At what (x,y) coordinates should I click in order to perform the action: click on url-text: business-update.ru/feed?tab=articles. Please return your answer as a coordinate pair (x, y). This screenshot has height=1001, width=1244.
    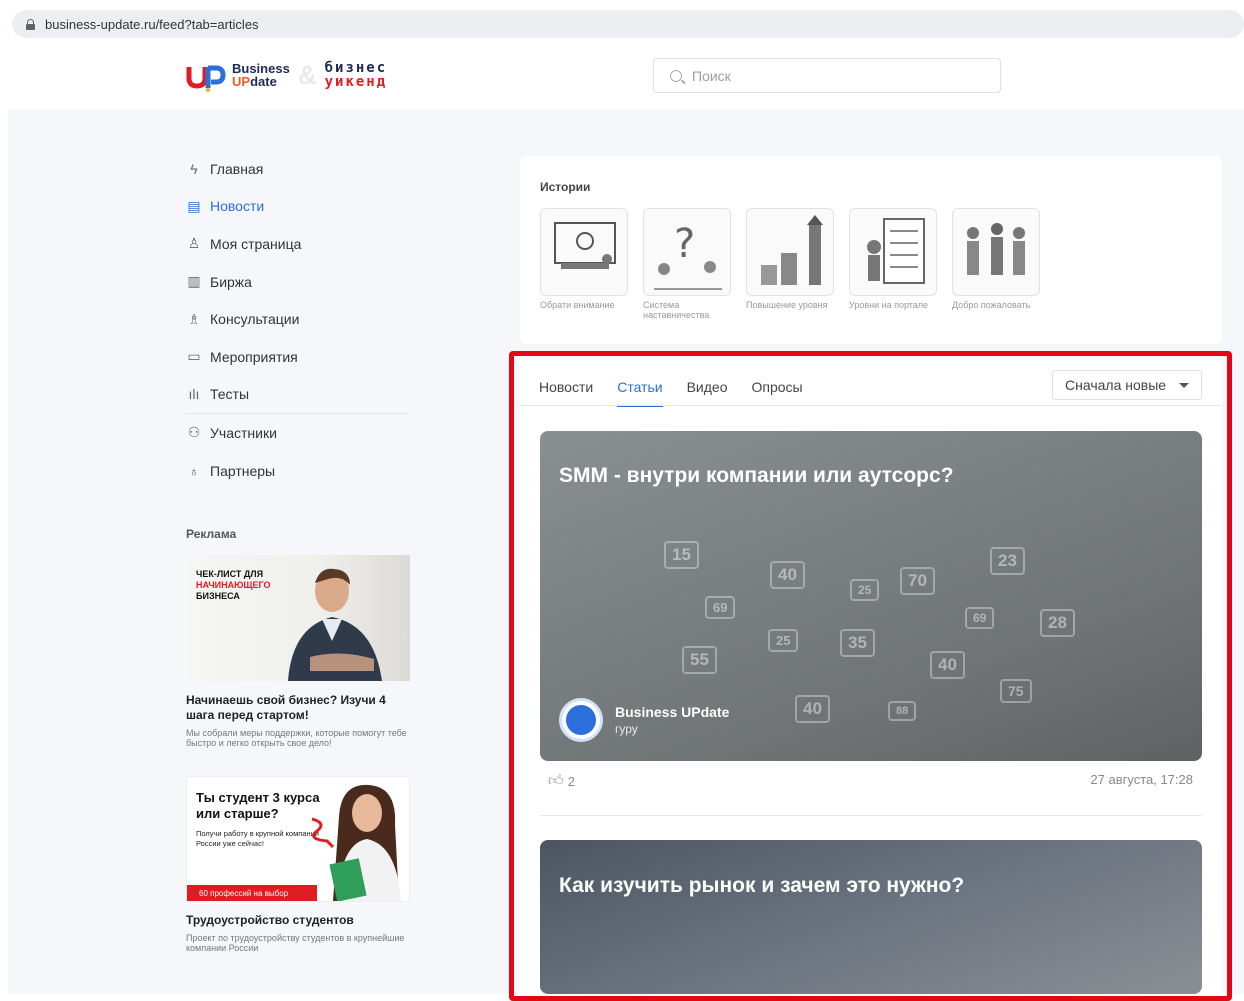
    Looking at the image, I should click on (152, 24).